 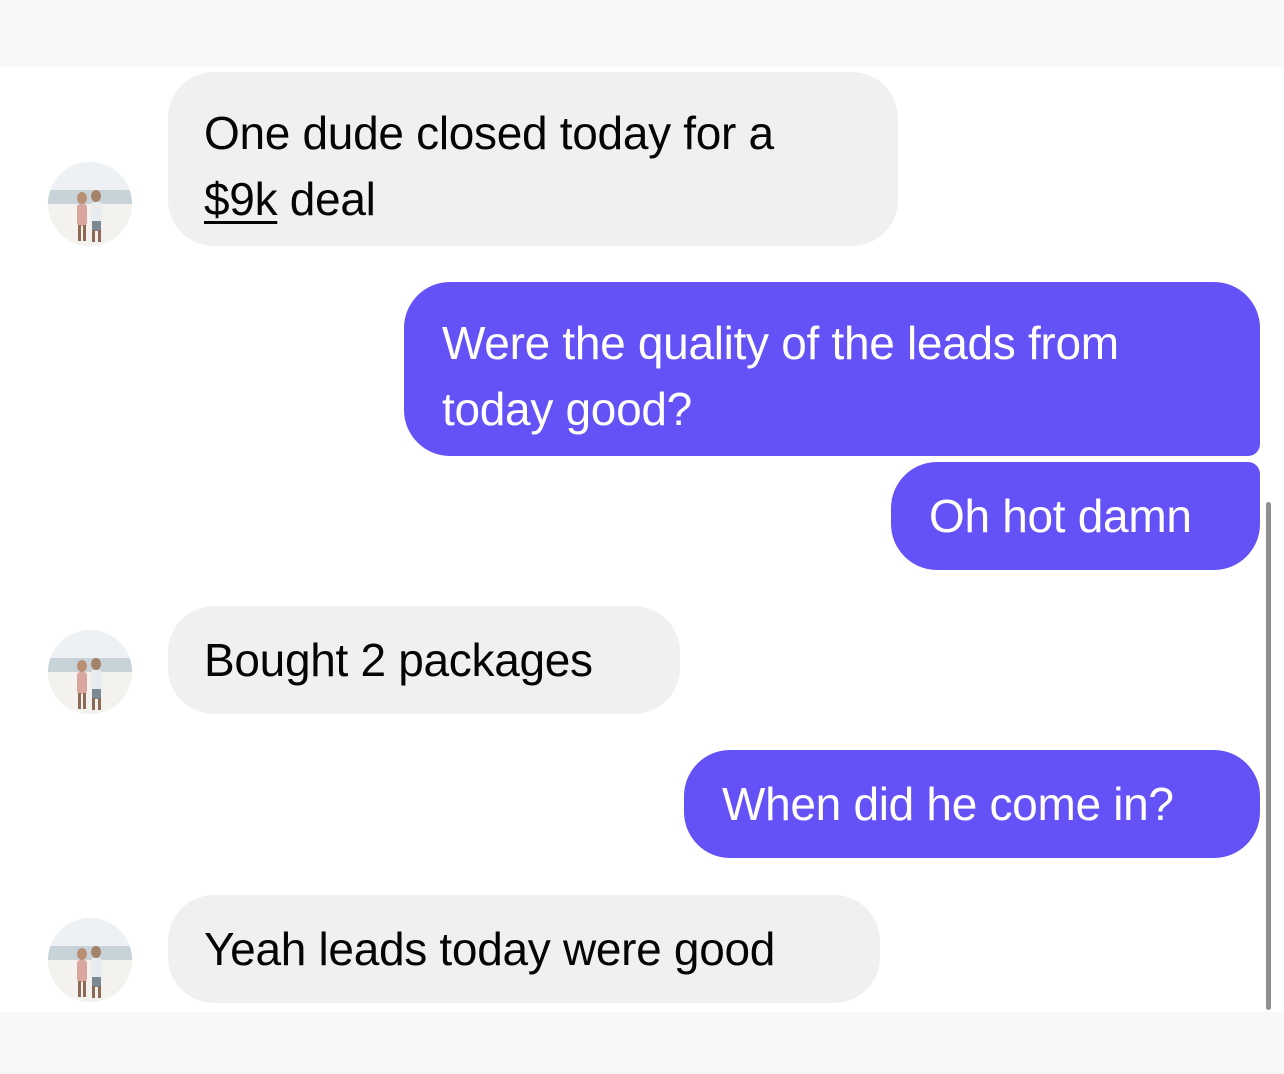 I want to click on message-text: When did he come in?, so click(x=948, y=804).